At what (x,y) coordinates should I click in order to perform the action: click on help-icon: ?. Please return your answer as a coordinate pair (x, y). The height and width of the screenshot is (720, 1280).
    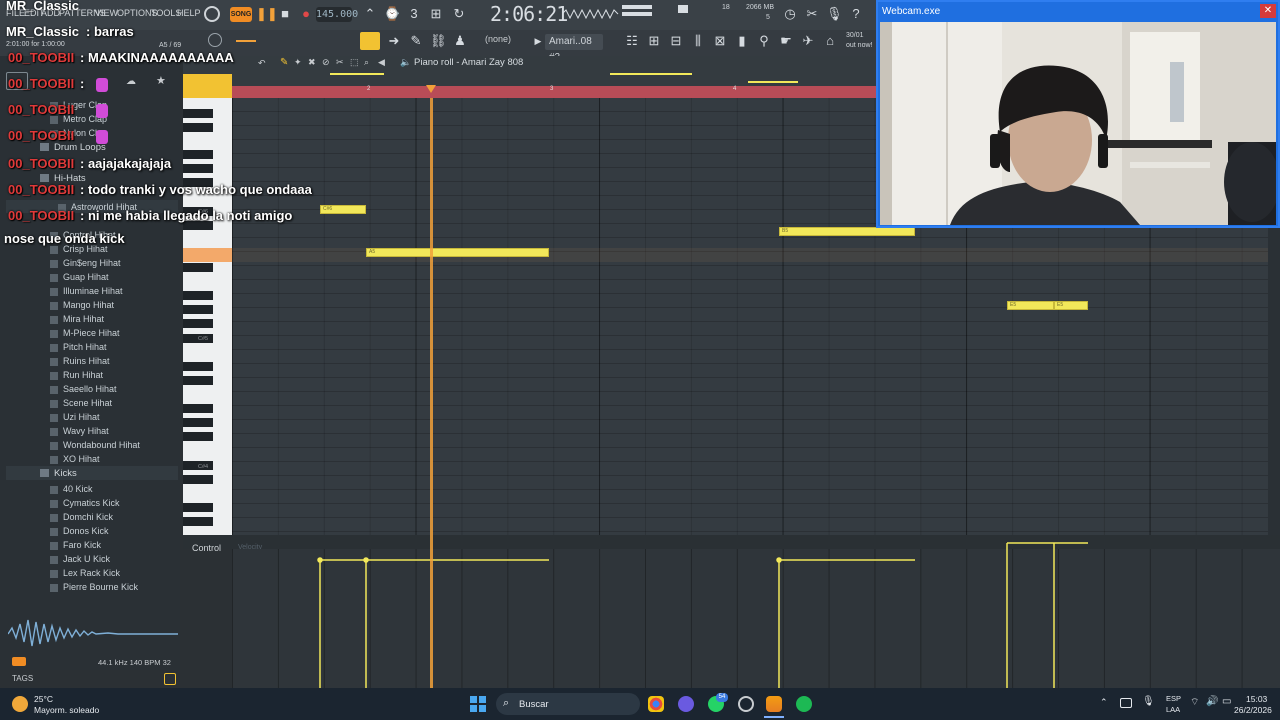
    Looking at the image, I should click on (856, 14).